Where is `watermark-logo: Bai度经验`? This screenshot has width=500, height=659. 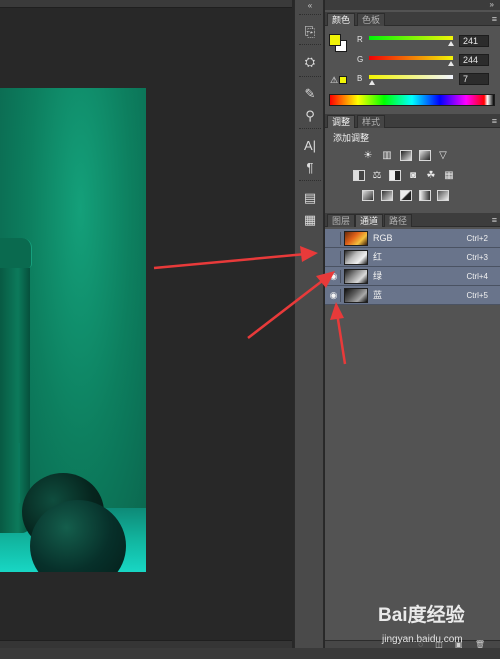 watermark-logo: Bai度经验 is located at coordinates (421, 615).